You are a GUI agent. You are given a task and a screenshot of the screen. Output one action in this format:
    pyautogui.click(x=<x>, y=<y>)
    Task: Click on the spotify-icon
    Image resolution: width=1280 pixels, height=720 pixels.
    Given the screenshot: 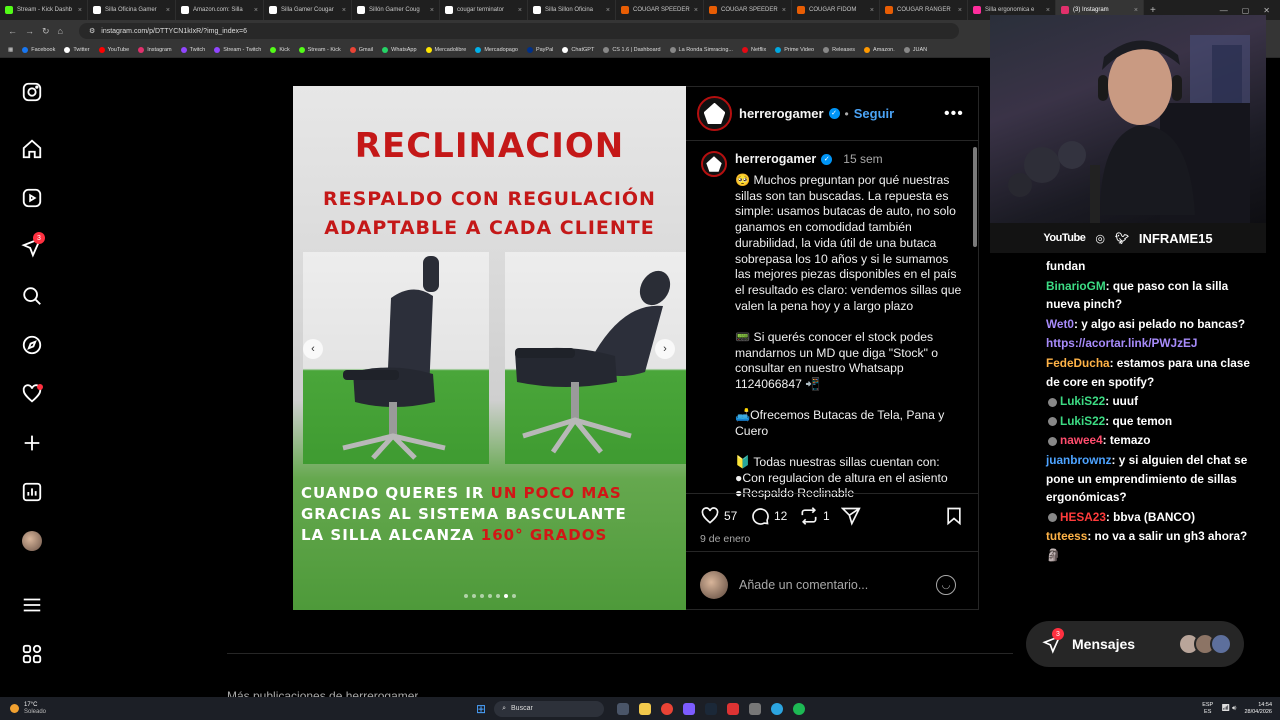 What is the action you would take?
    pyautogui.click(x=799, y=708)
    